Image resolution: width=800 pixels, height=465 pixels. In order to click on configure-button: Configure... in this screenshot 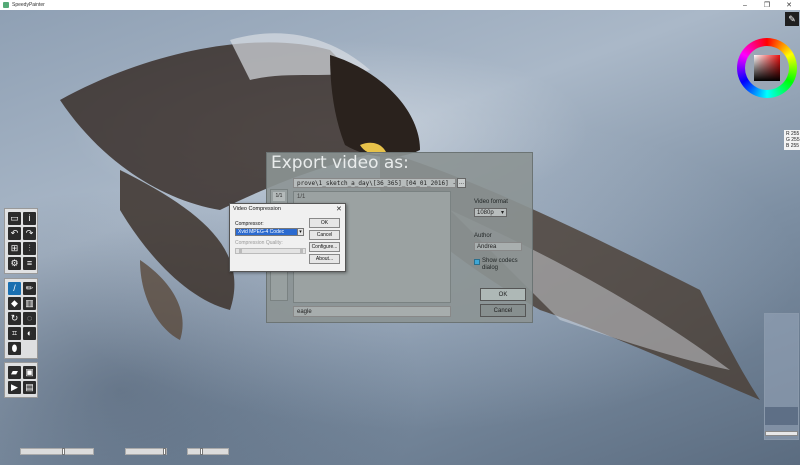, I will do `click(324, 247)`.